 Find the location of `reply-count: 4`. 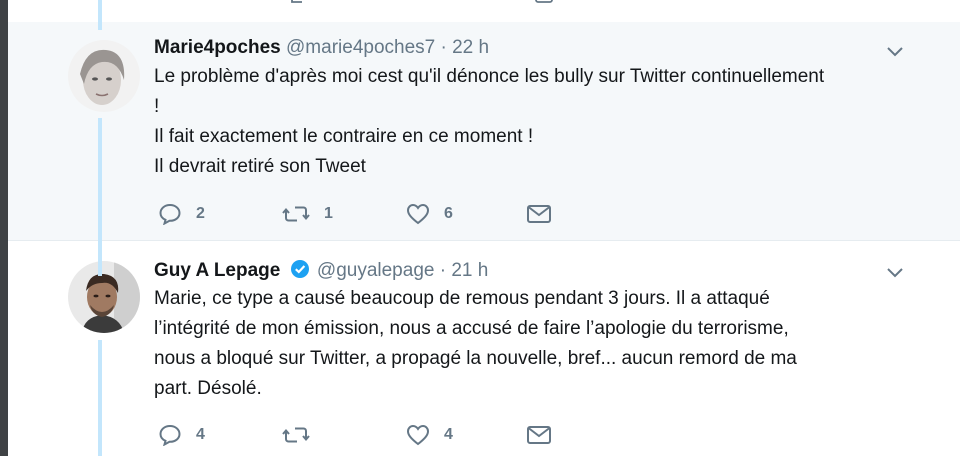

reply-count: 4 is located at coordinates (200, 434).